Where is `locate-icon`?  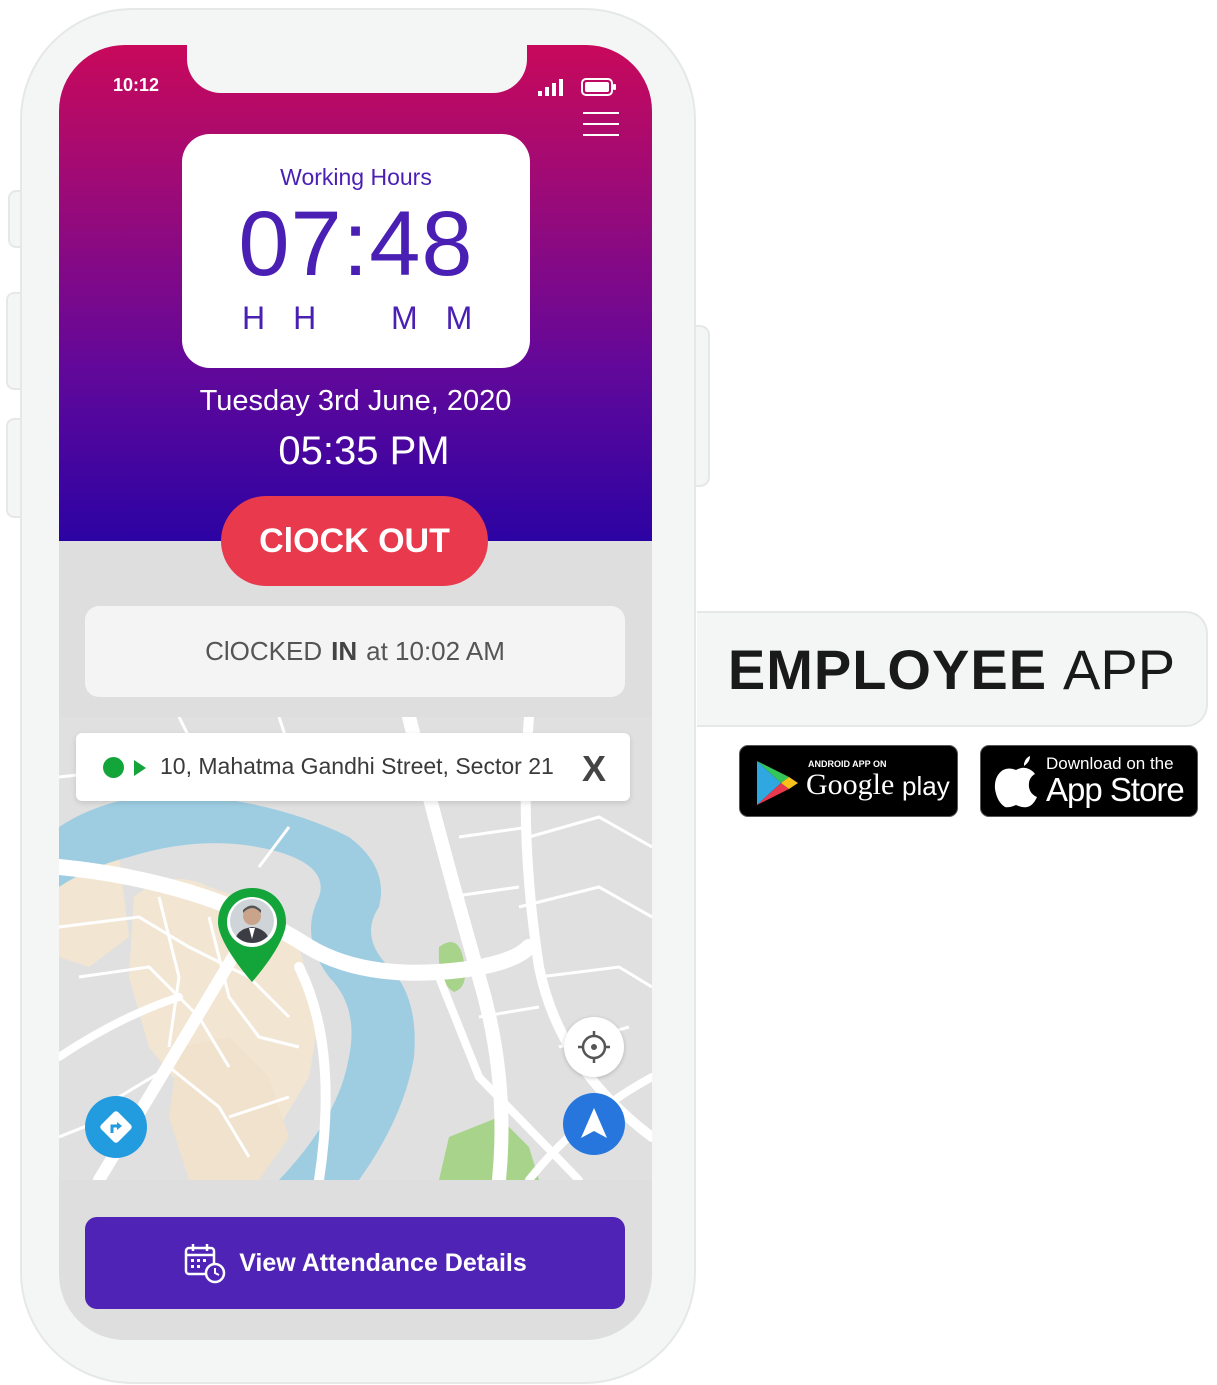 locate-icon is located at coordinates (594, 1047).